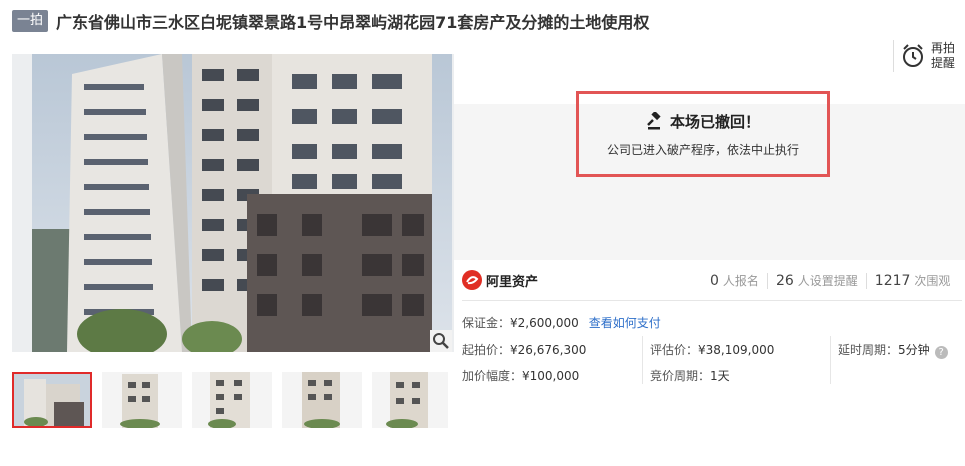  I want to click on cycle-value: 1天, so click(720, 376).